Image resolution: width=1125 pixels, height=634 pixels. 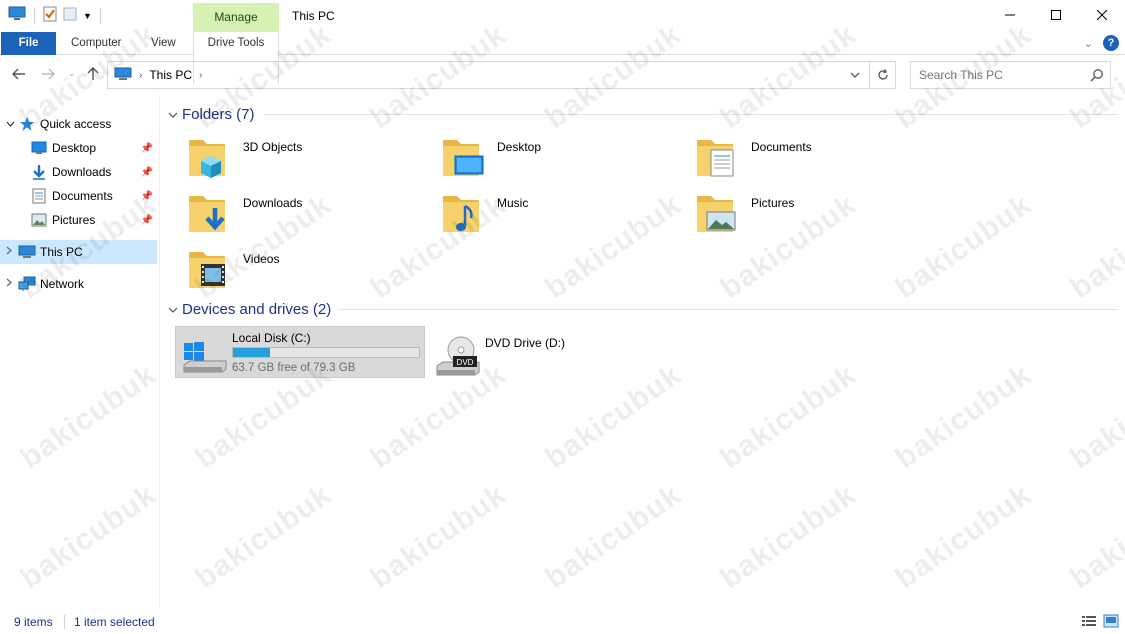 What do you see at coordinates (236, 17) in the screenshot?
I see `manage-context-tab: Manage` at bounding box center [236, 17].